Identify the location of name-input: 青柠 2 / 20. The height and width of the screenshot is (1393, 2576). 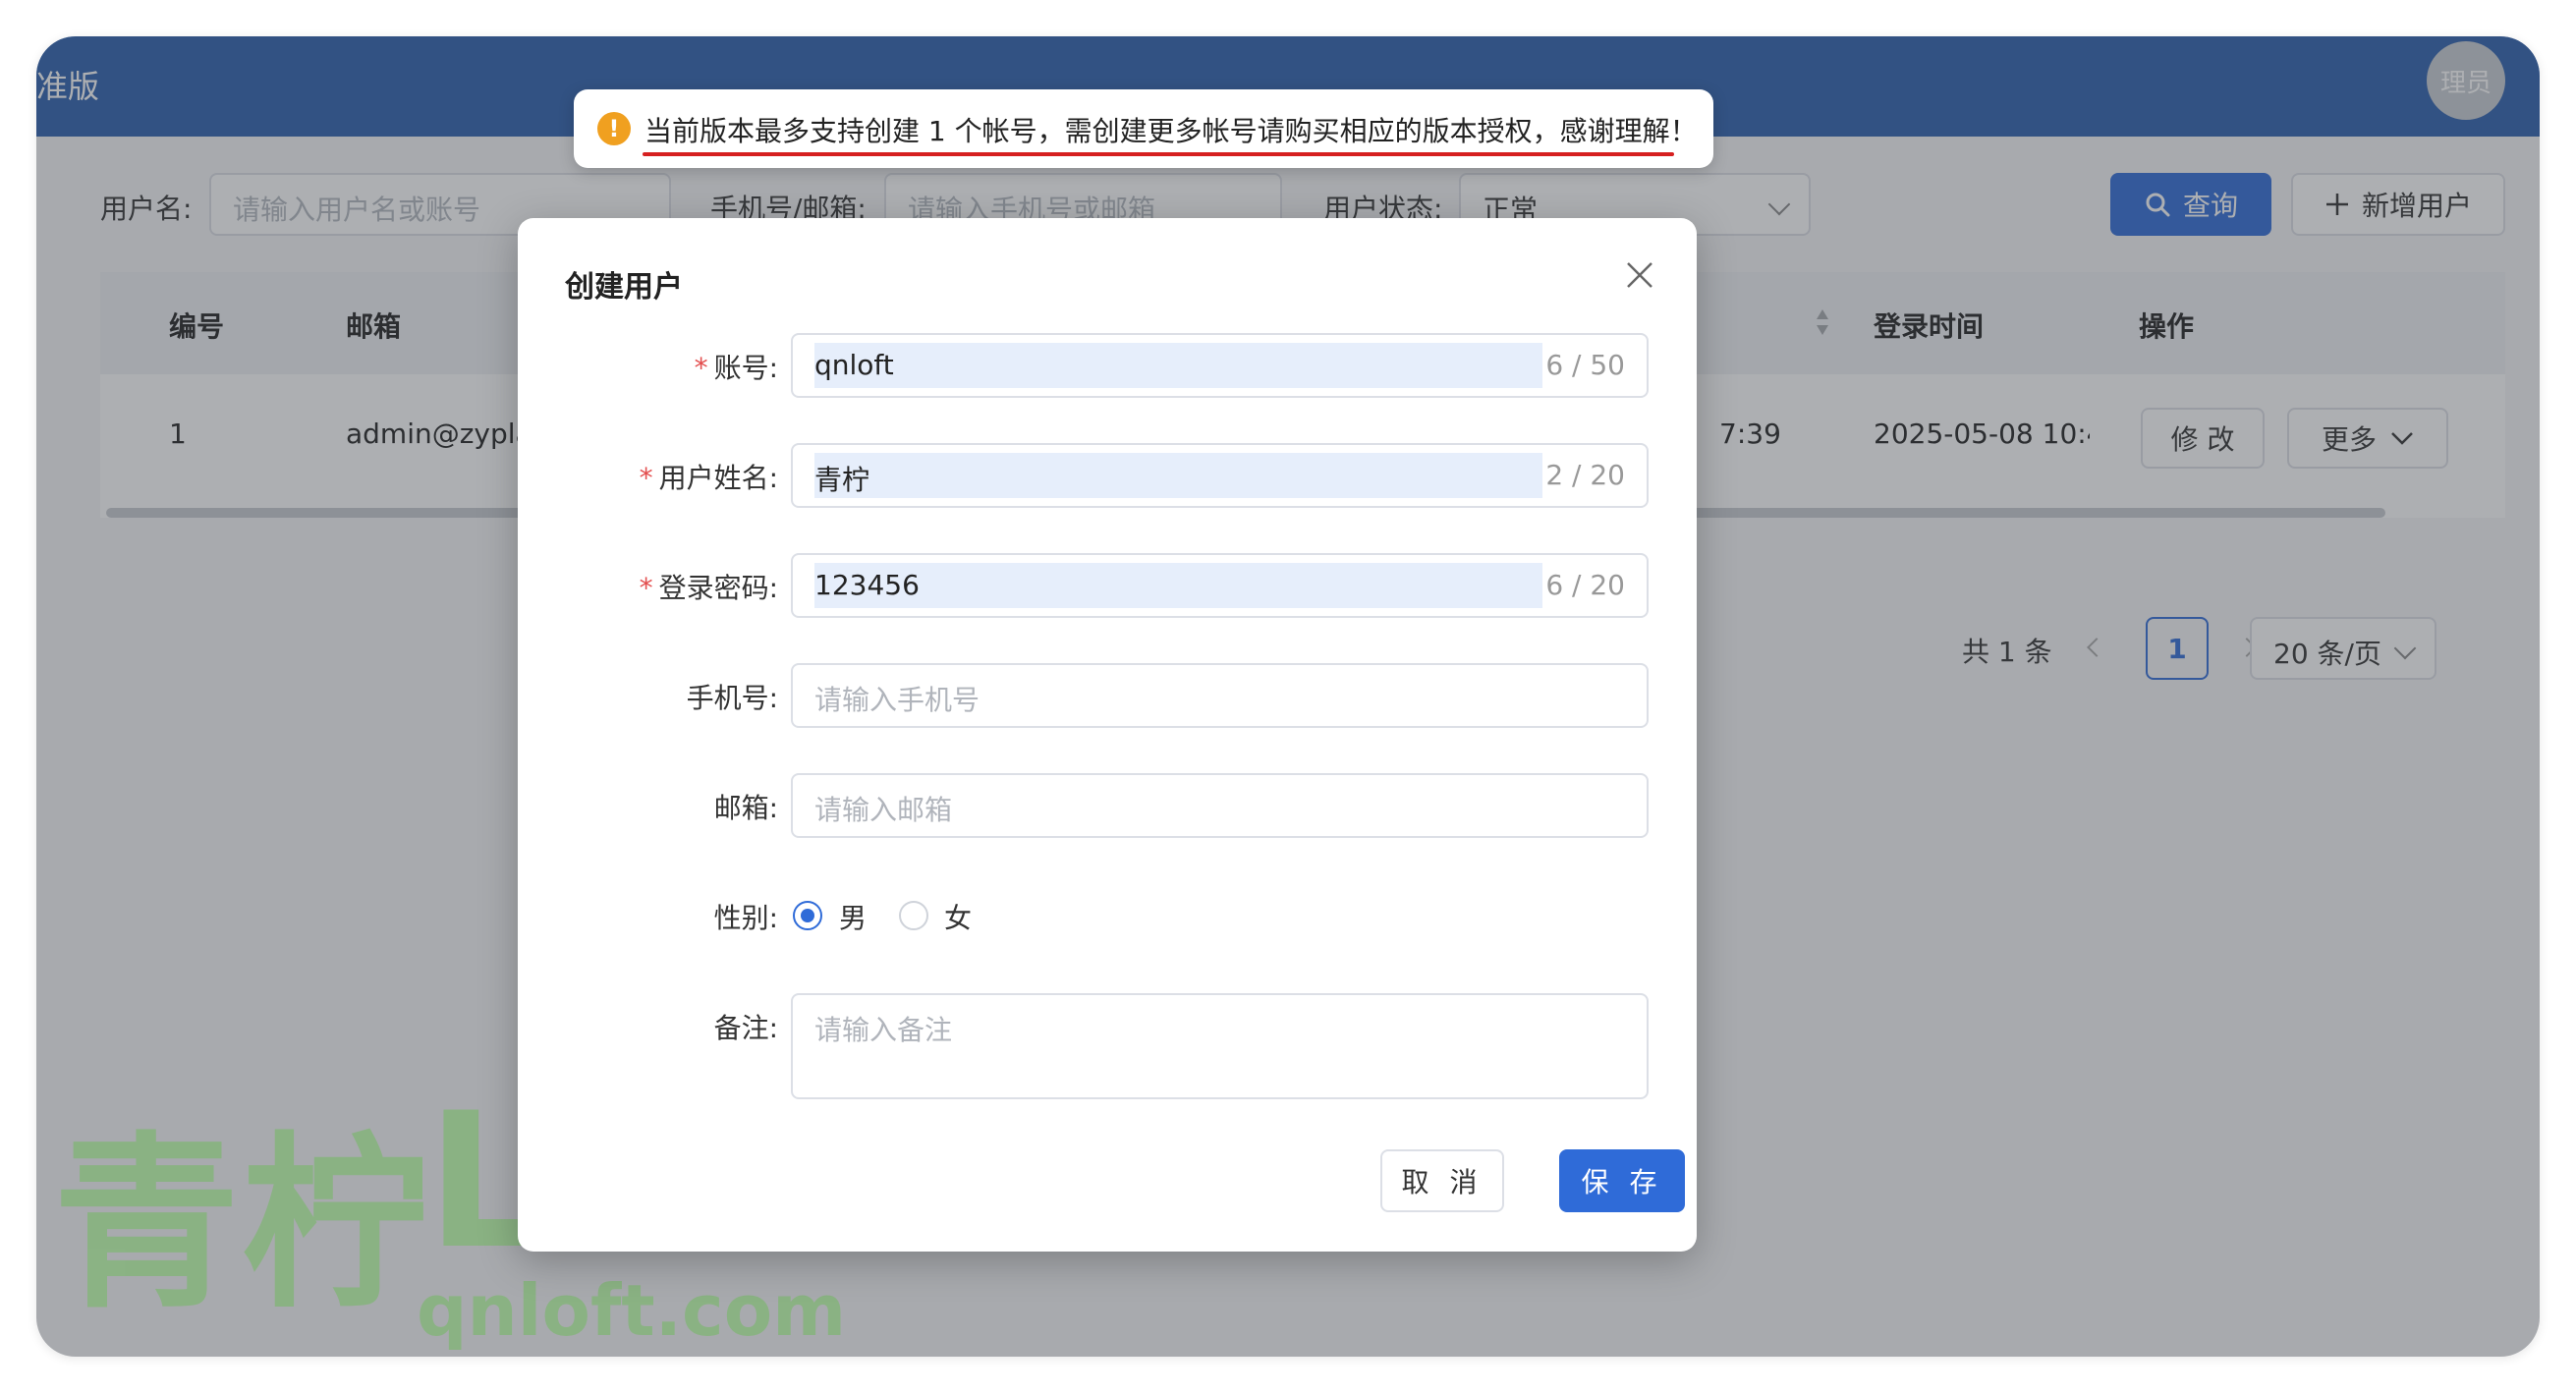
(1220, 476).